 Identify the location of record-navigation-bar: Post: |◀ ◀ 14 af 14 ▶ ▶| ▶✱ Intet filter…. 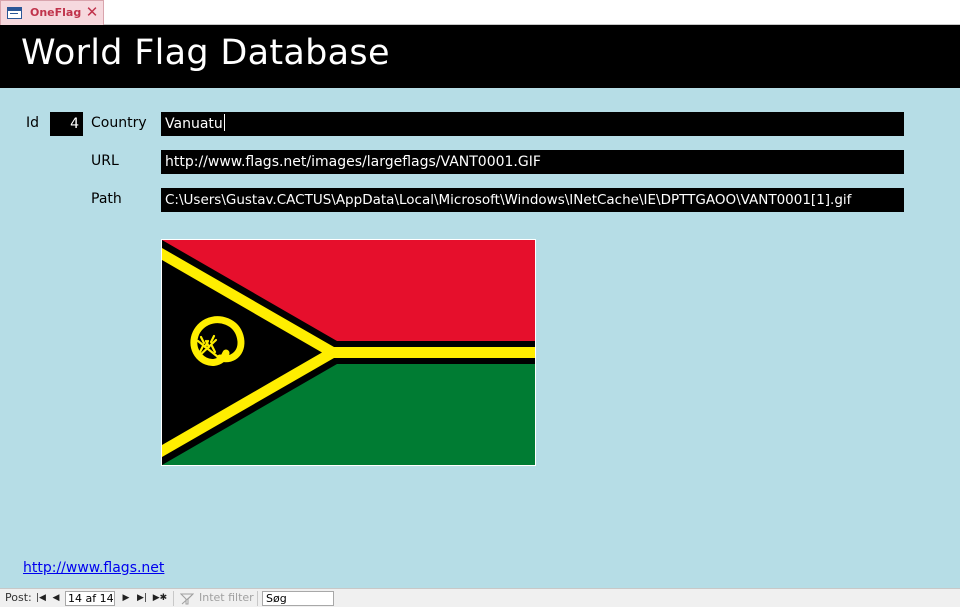
(480, 597).